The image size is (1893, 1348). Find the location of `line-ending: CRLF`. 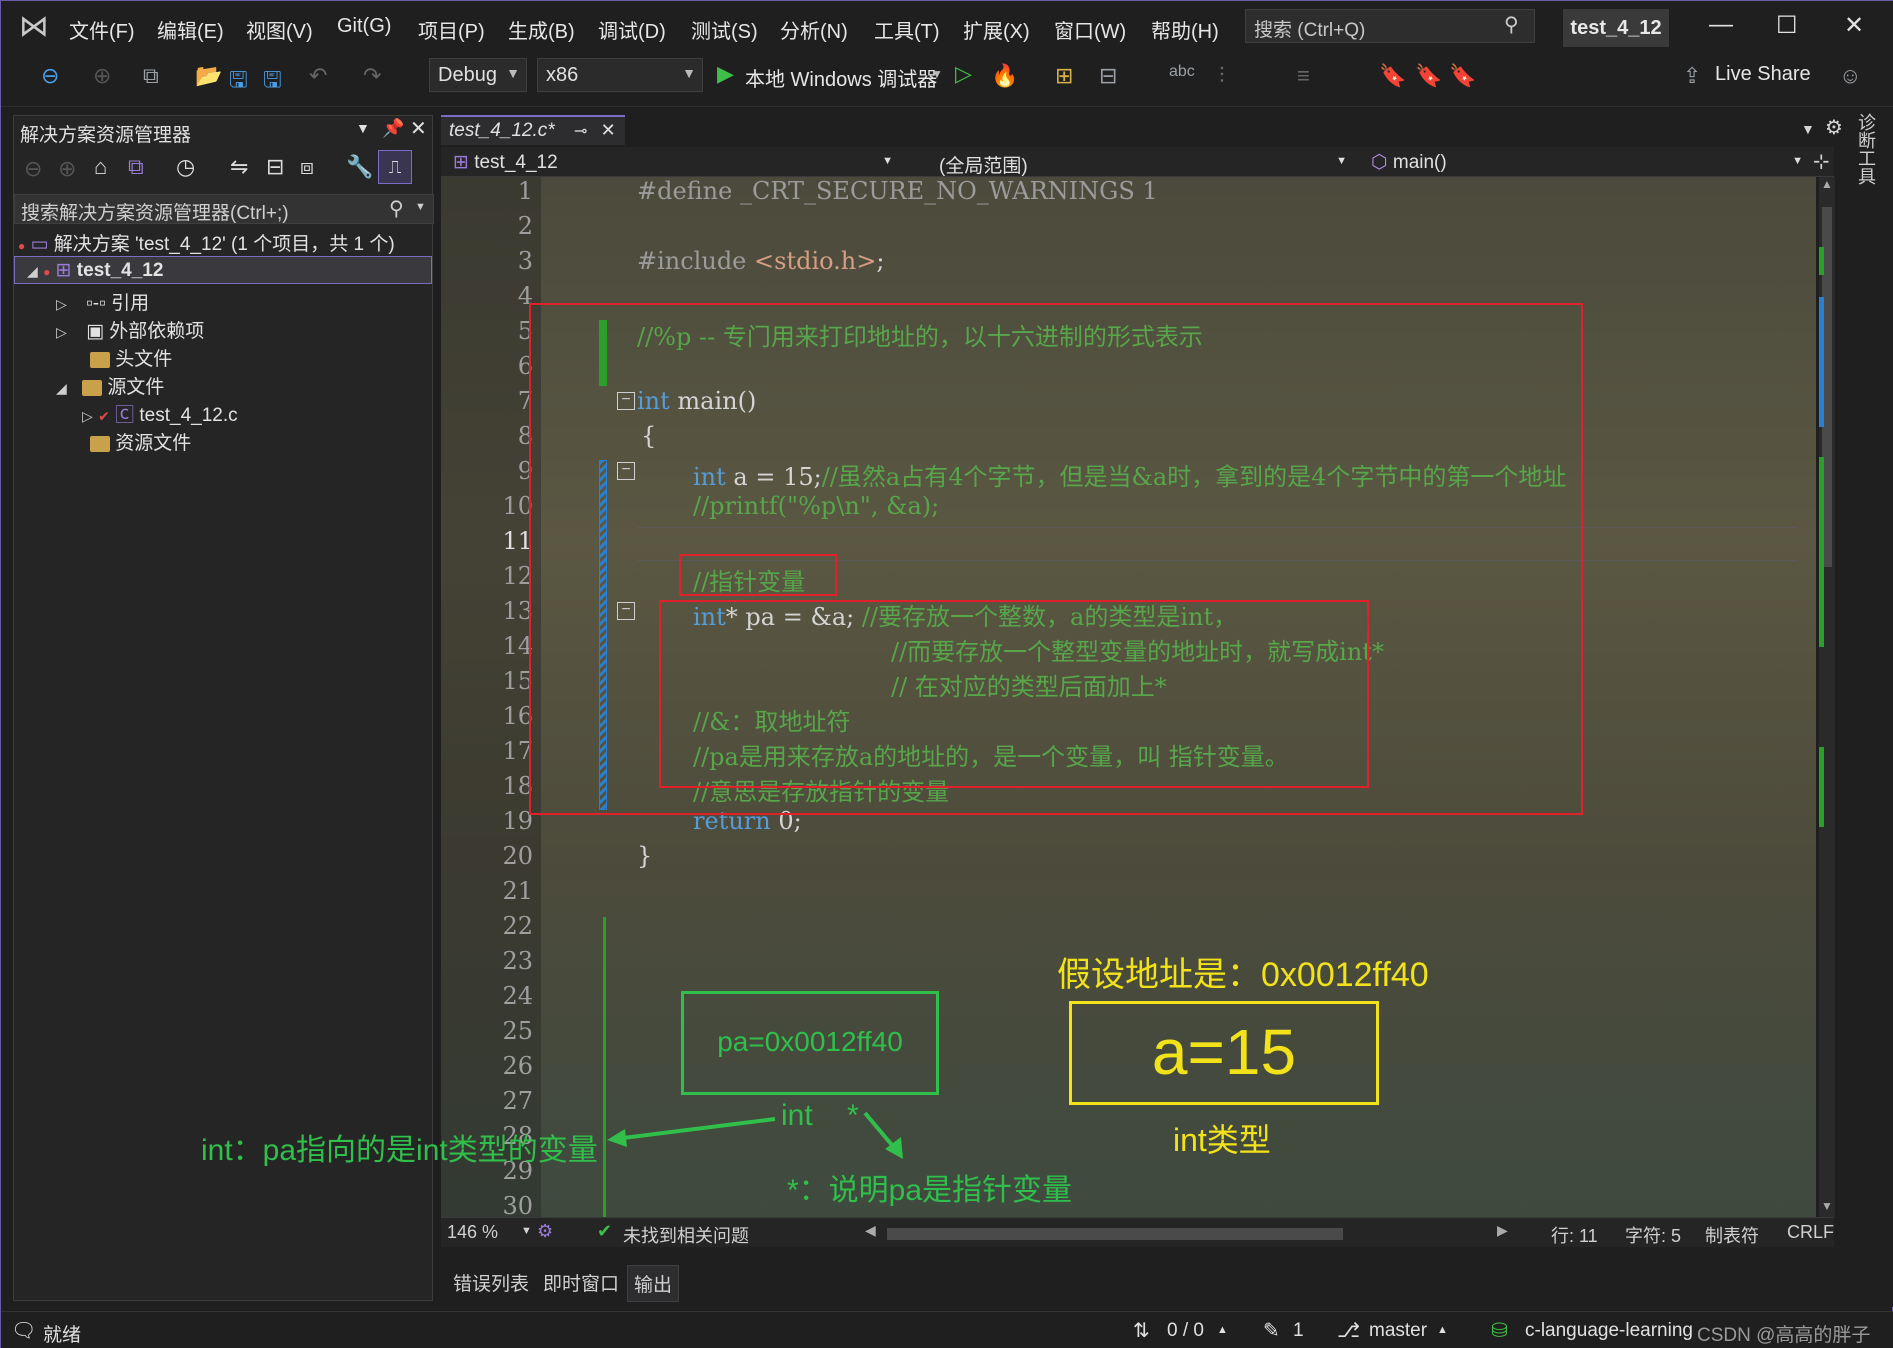

line-ending: CRLF is located at coordinates (1810, 1232).